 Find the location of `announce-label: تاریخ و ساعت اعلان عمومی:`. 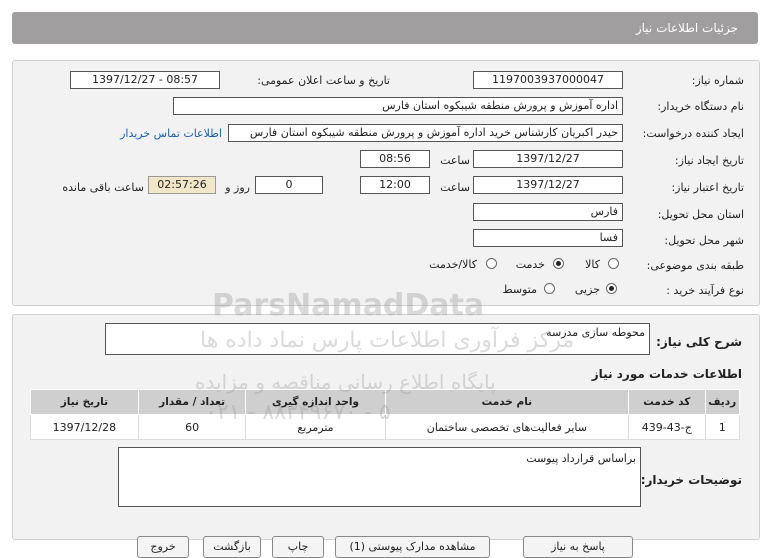

announce-label: تاریخ و ساعت اعلان عمومی: is located at coordinates (323, 80).